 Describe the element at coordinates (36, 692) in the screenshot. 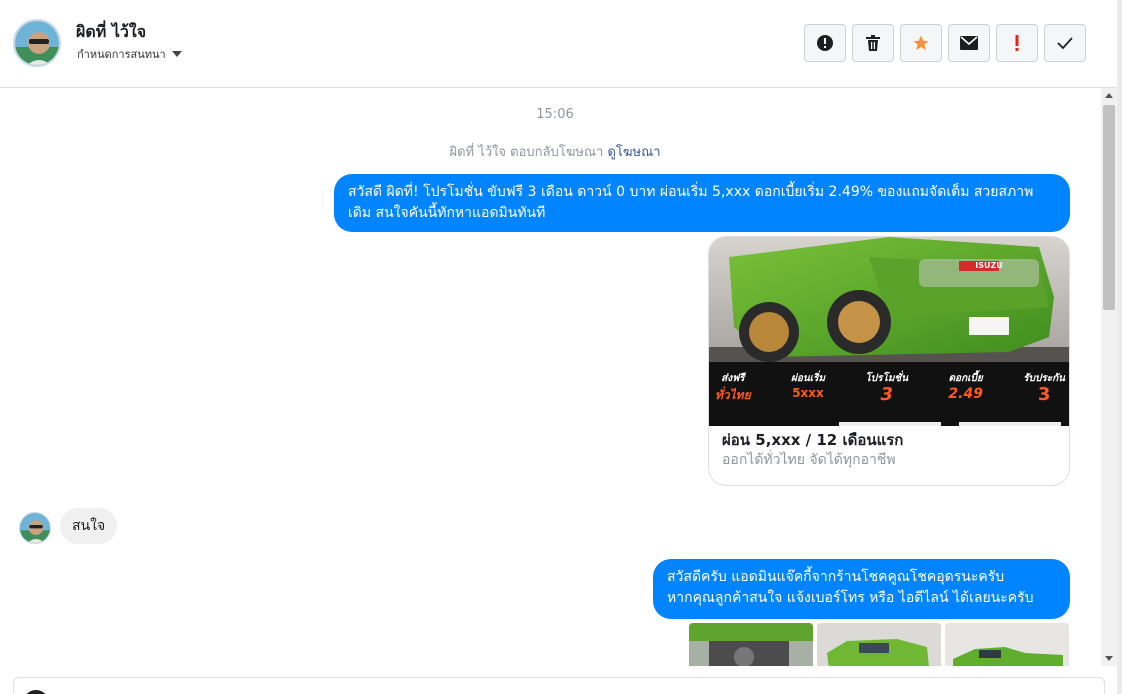

I see `page-avatar` at that location.